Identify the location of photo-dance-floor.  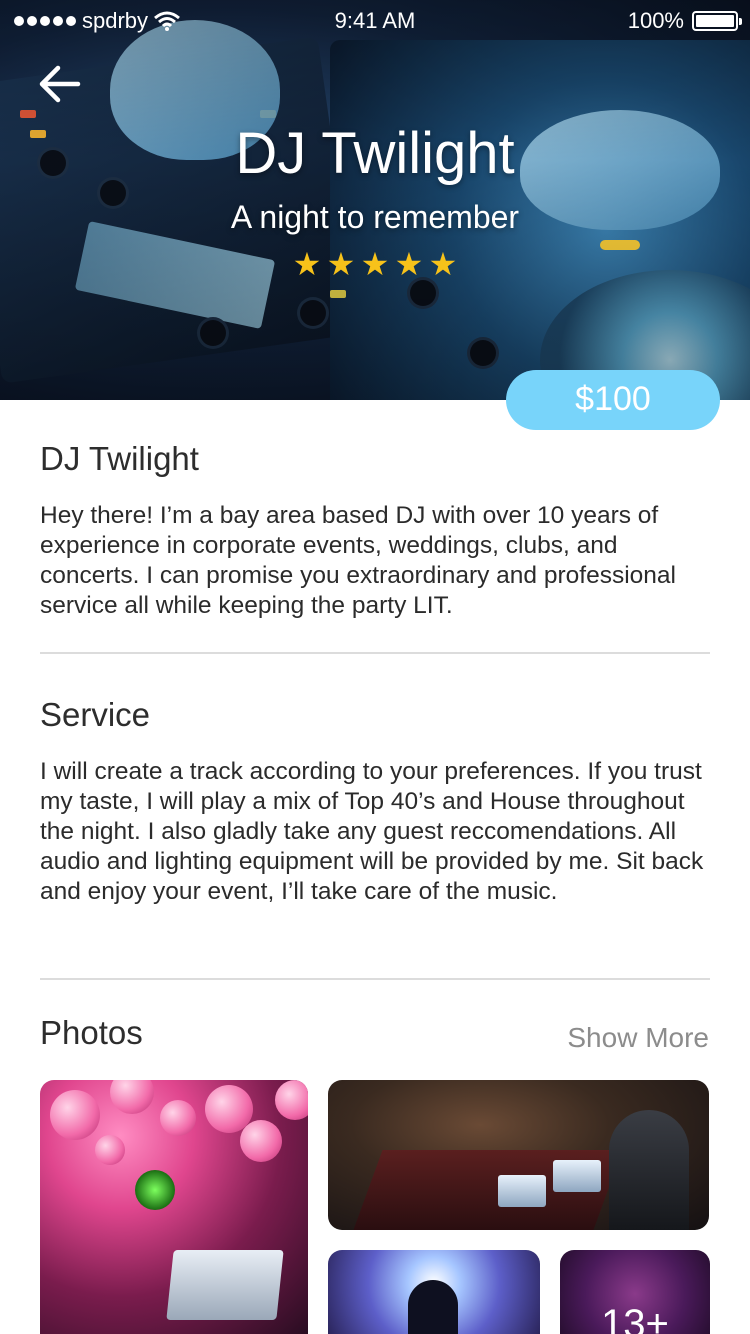
(518, 1155).